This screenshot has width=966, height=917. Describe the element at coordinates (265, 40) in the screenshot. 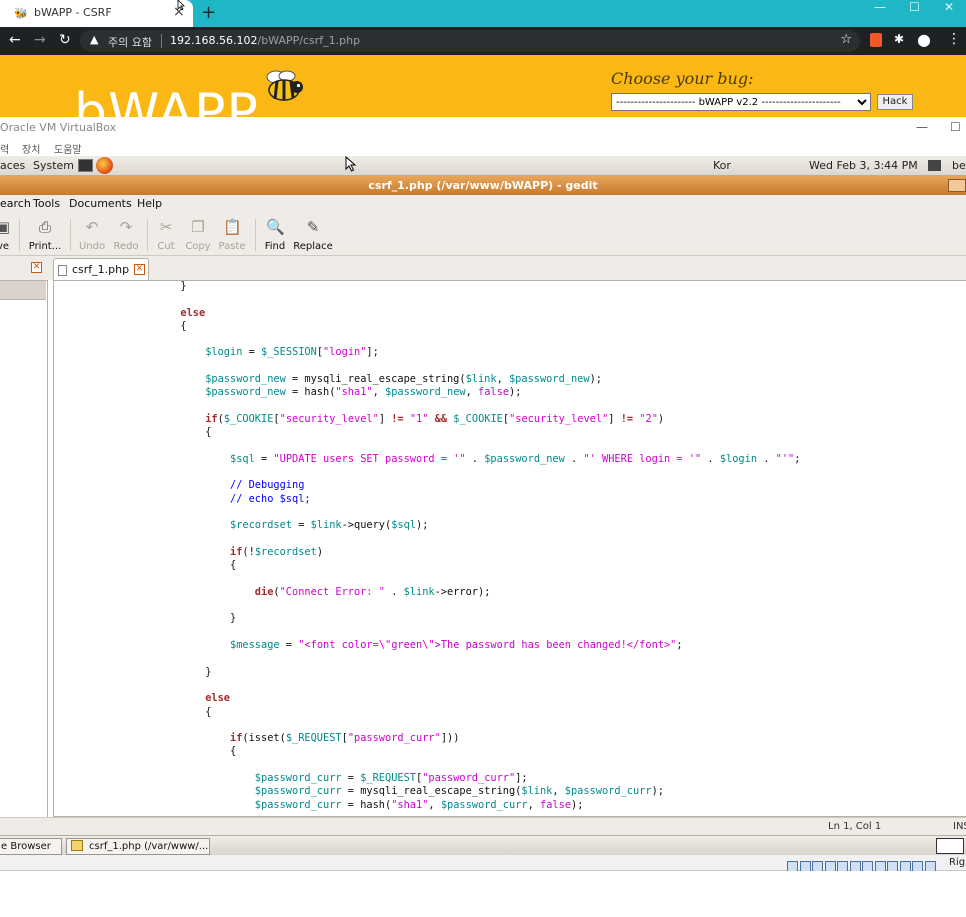

I see `url-text: 192.168.56.102/bWAPP/csrf_1.php` at that location.